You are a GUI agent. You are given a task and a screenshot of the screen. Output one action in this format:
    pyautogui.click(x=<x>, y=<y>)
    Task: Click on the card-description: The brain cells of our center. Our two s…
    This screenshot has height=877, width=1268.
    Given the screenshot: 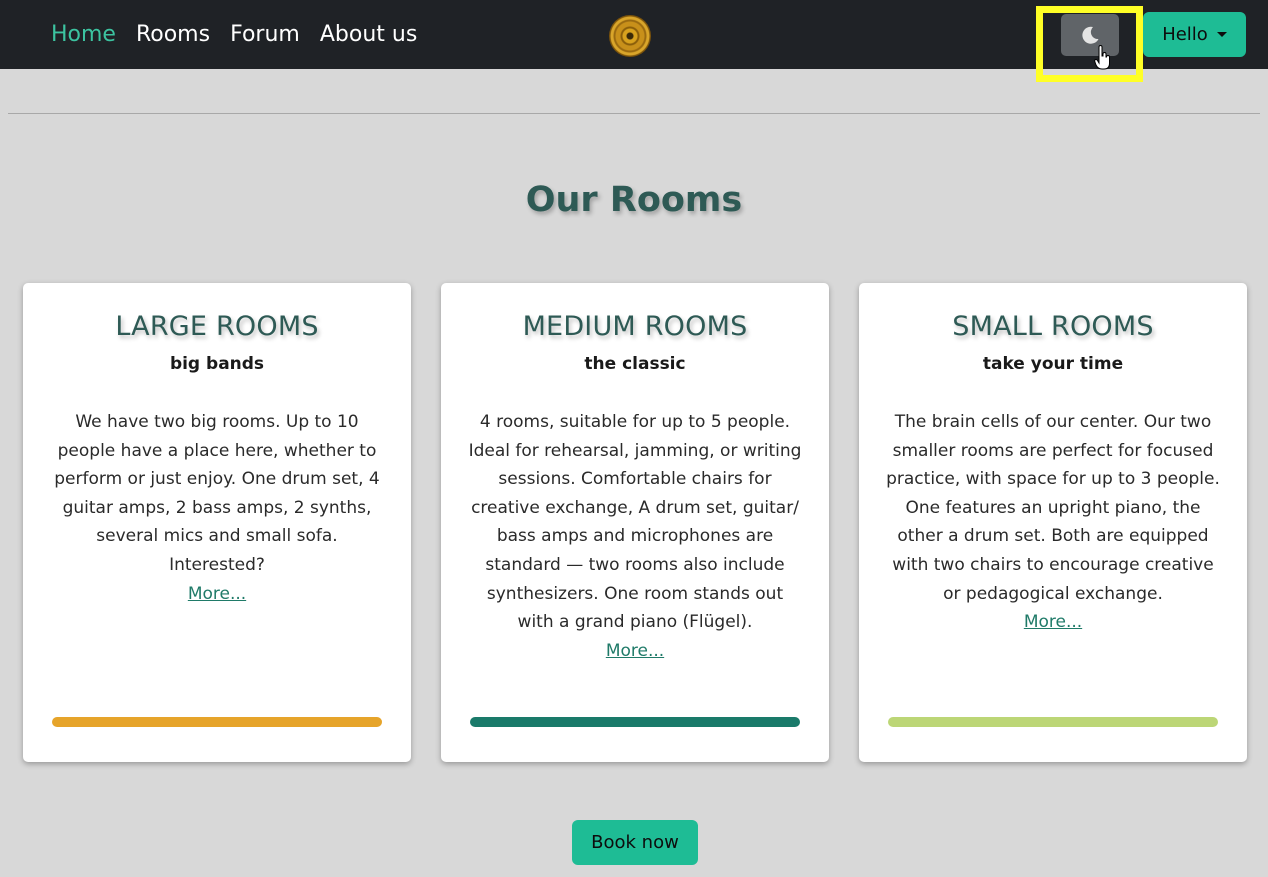 What is the action you would take?
    pyautogui.click(x=1053, y=522)
    